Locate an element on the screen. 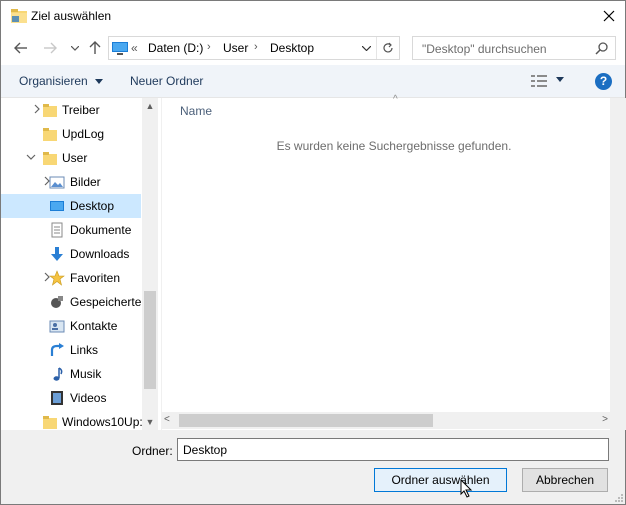  tree-item: Treiber is located at coordinates (71, 110).